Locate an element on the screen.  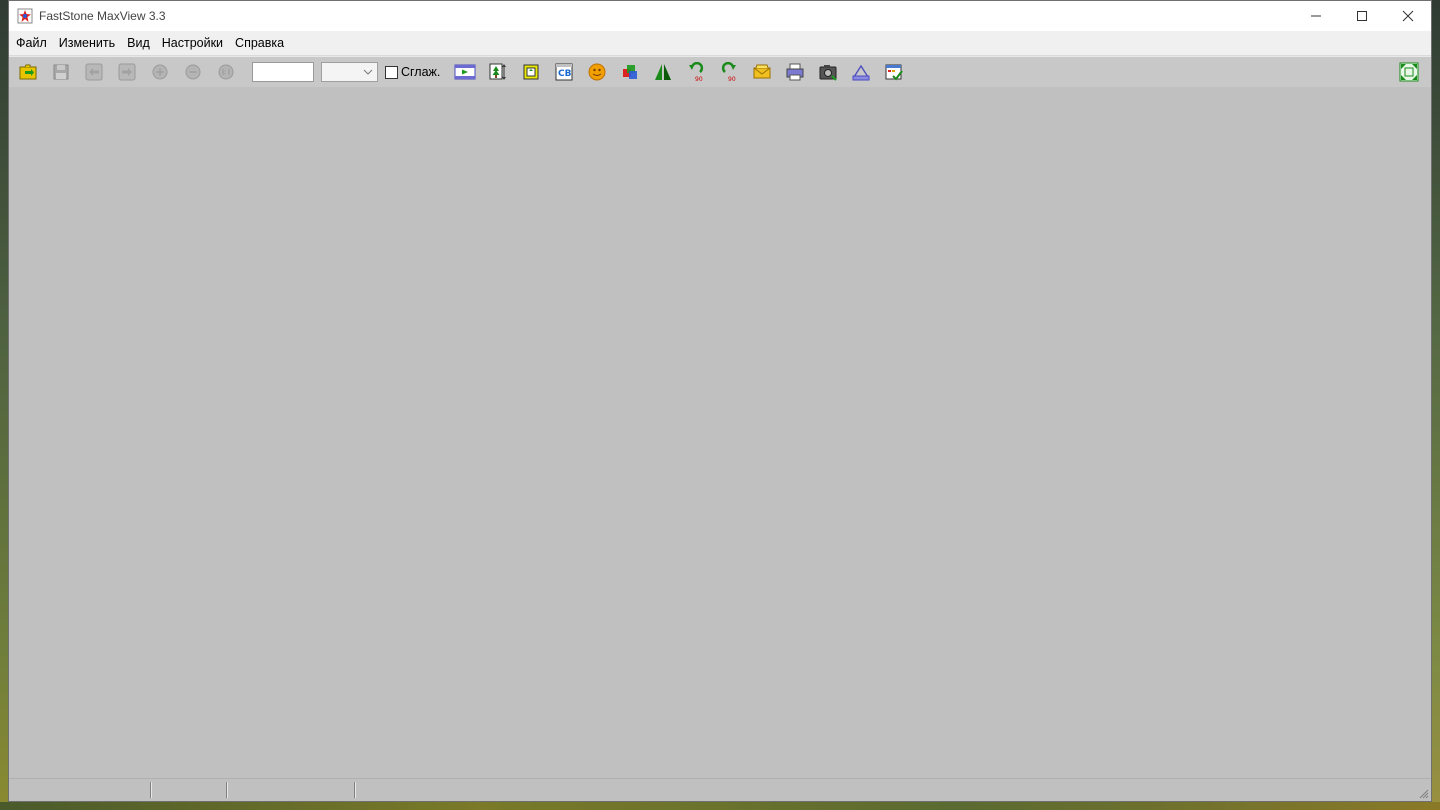
zoom-in-icon is located at coordinates (160, 72).